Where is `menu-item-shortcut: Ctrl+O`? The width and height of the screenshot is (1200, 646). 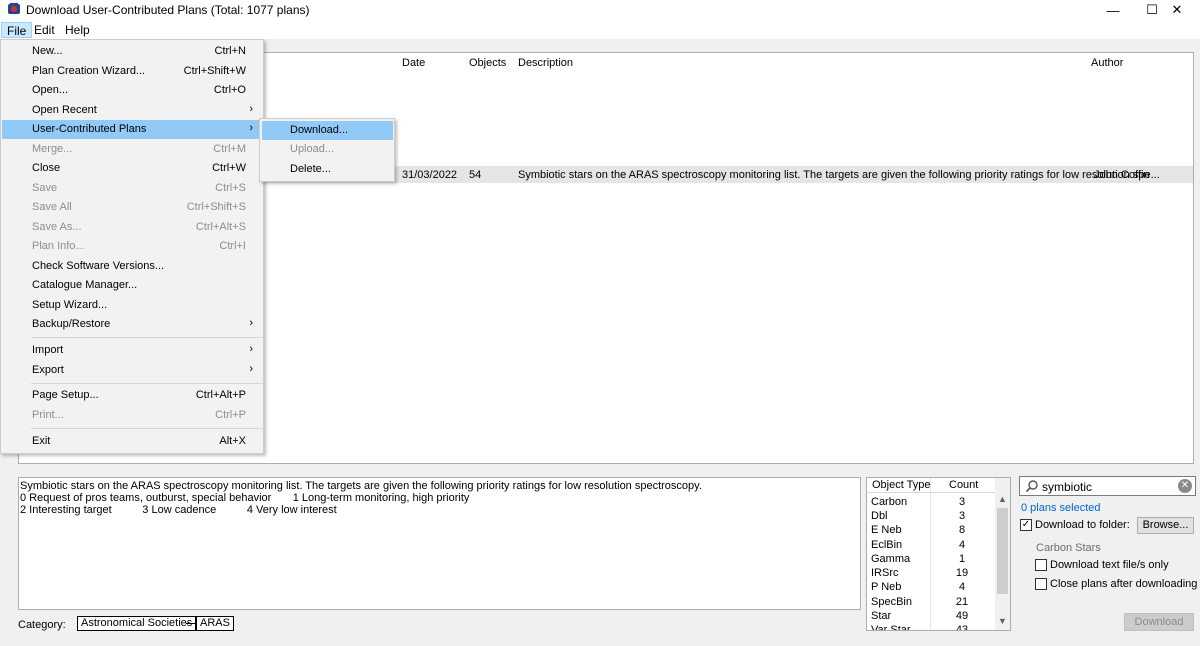 menu-item-shortcut: Ctrl+O is located at coordinates (229, 90).